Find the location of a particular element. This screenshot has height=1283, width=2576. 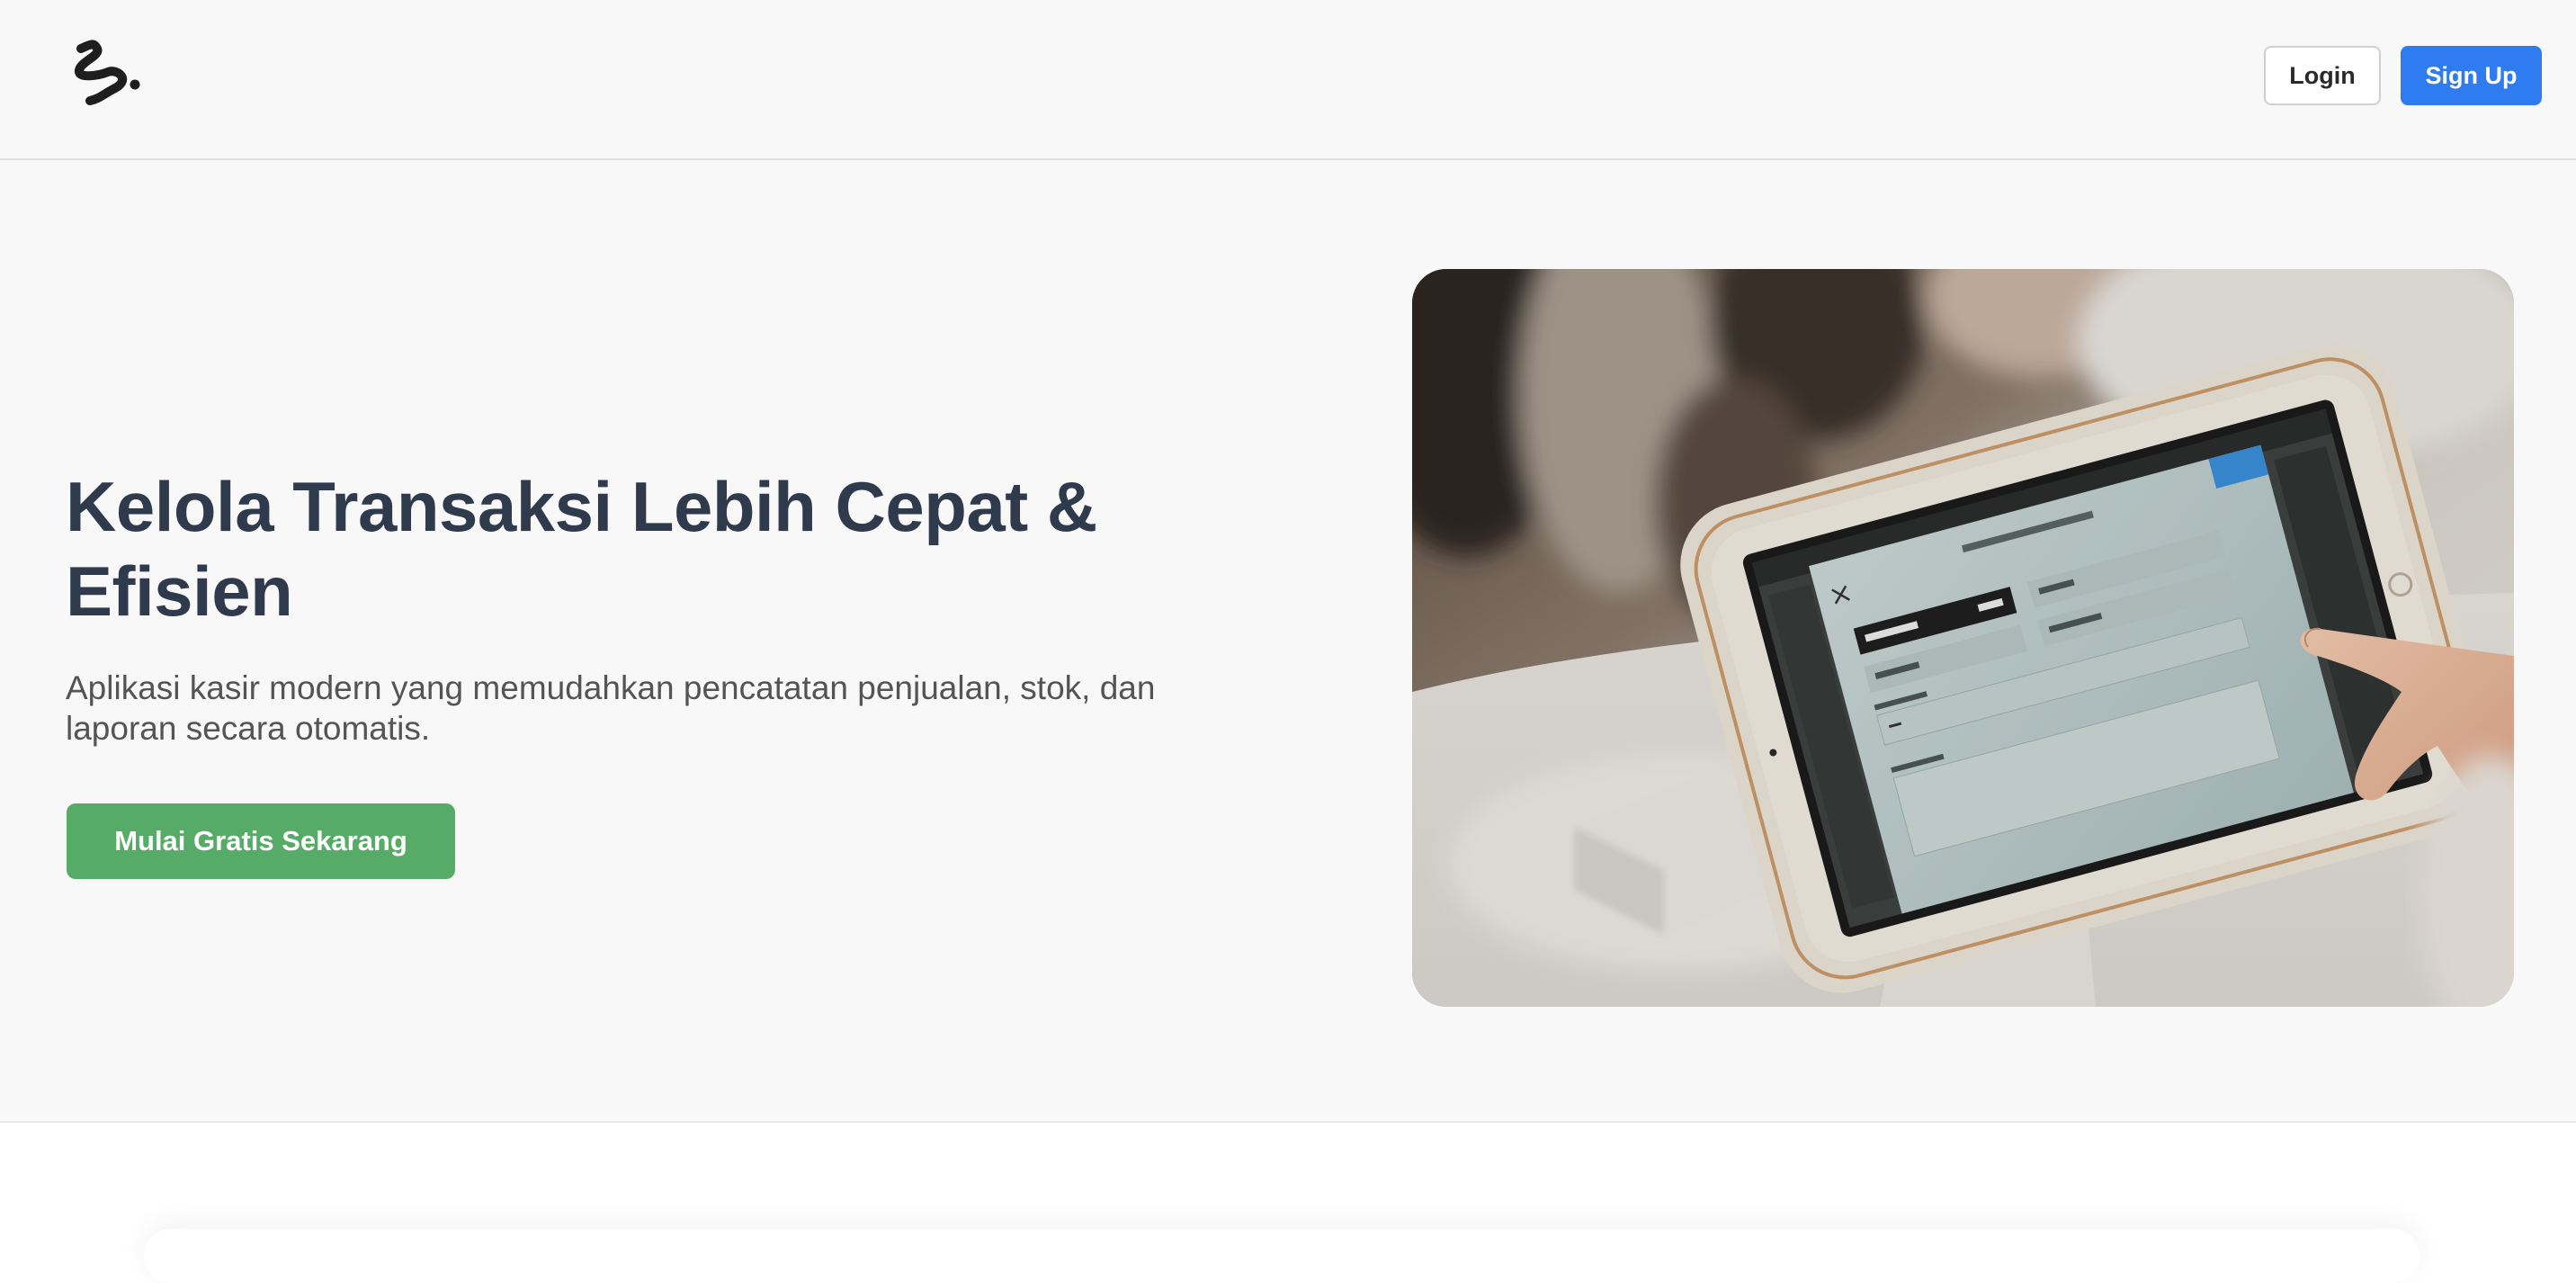

brand-logo-icon is located at coordinates (107, 76).